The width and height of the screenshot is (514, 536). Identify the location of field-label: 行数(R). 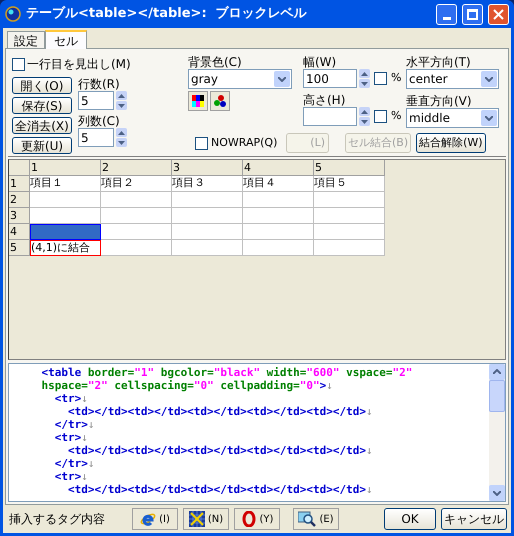
(99, 84).